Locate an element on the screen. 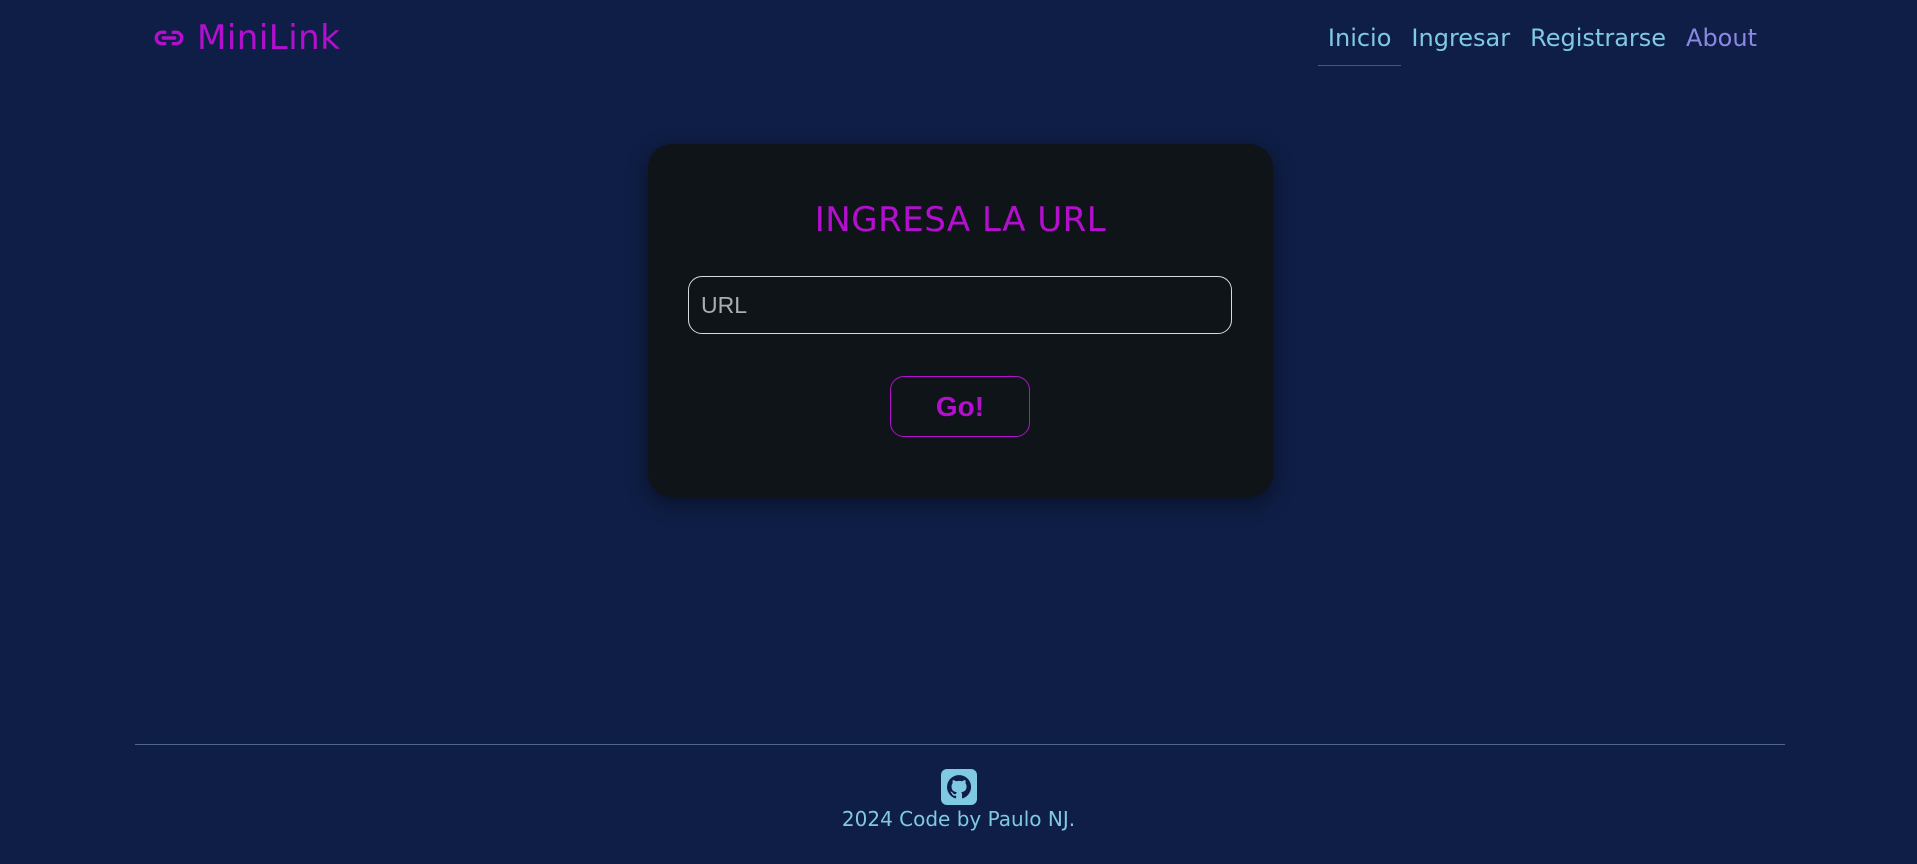 Image resolution: width=1917 pixels, height=864 pixels. url-card: INGRESA LA URL Go! is located at coordinates (960, 320).